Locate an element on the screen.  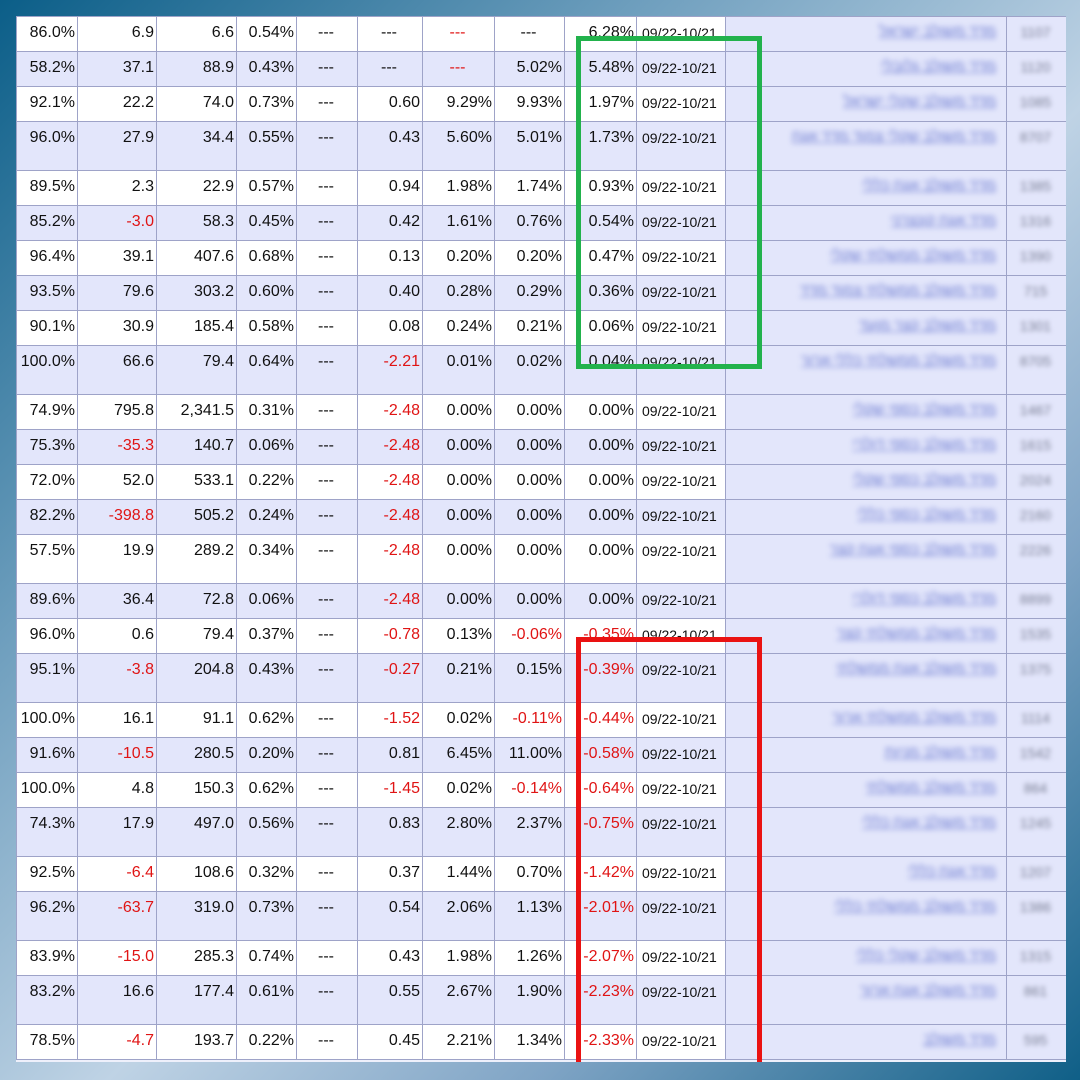
fund-name-link: מדד משולב ממשלתי שקלי is located at coordinates (913, 256).